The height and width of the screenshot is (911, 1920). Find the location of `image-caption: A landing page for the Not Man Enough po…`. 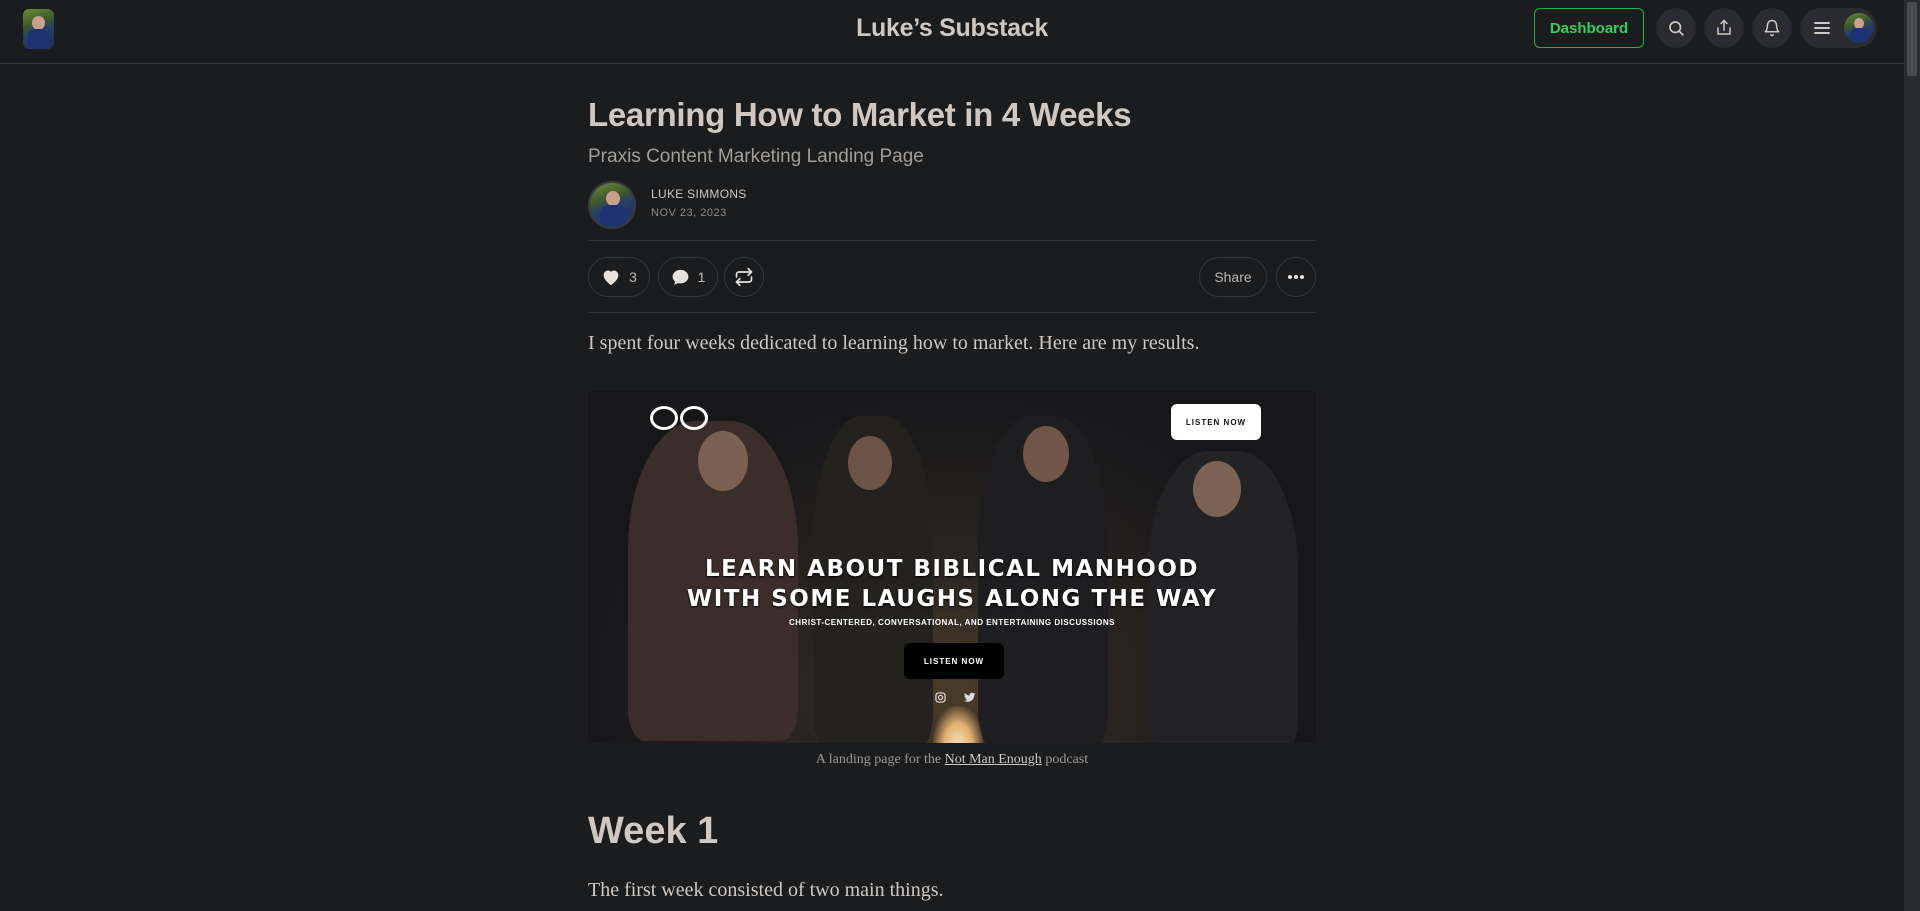

image-caption: A landing page for the Not Man Enough po… is located at coordinates (952, 760).